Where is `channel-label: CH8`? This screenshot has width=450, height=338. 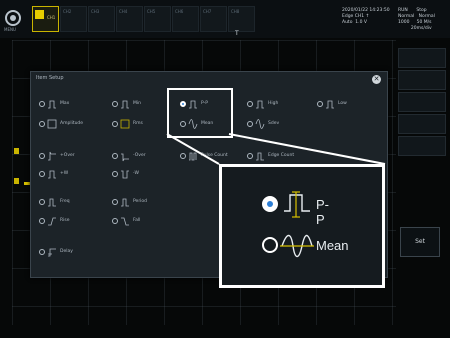
channel-label: CH8 is located at coordinates (235, 11).